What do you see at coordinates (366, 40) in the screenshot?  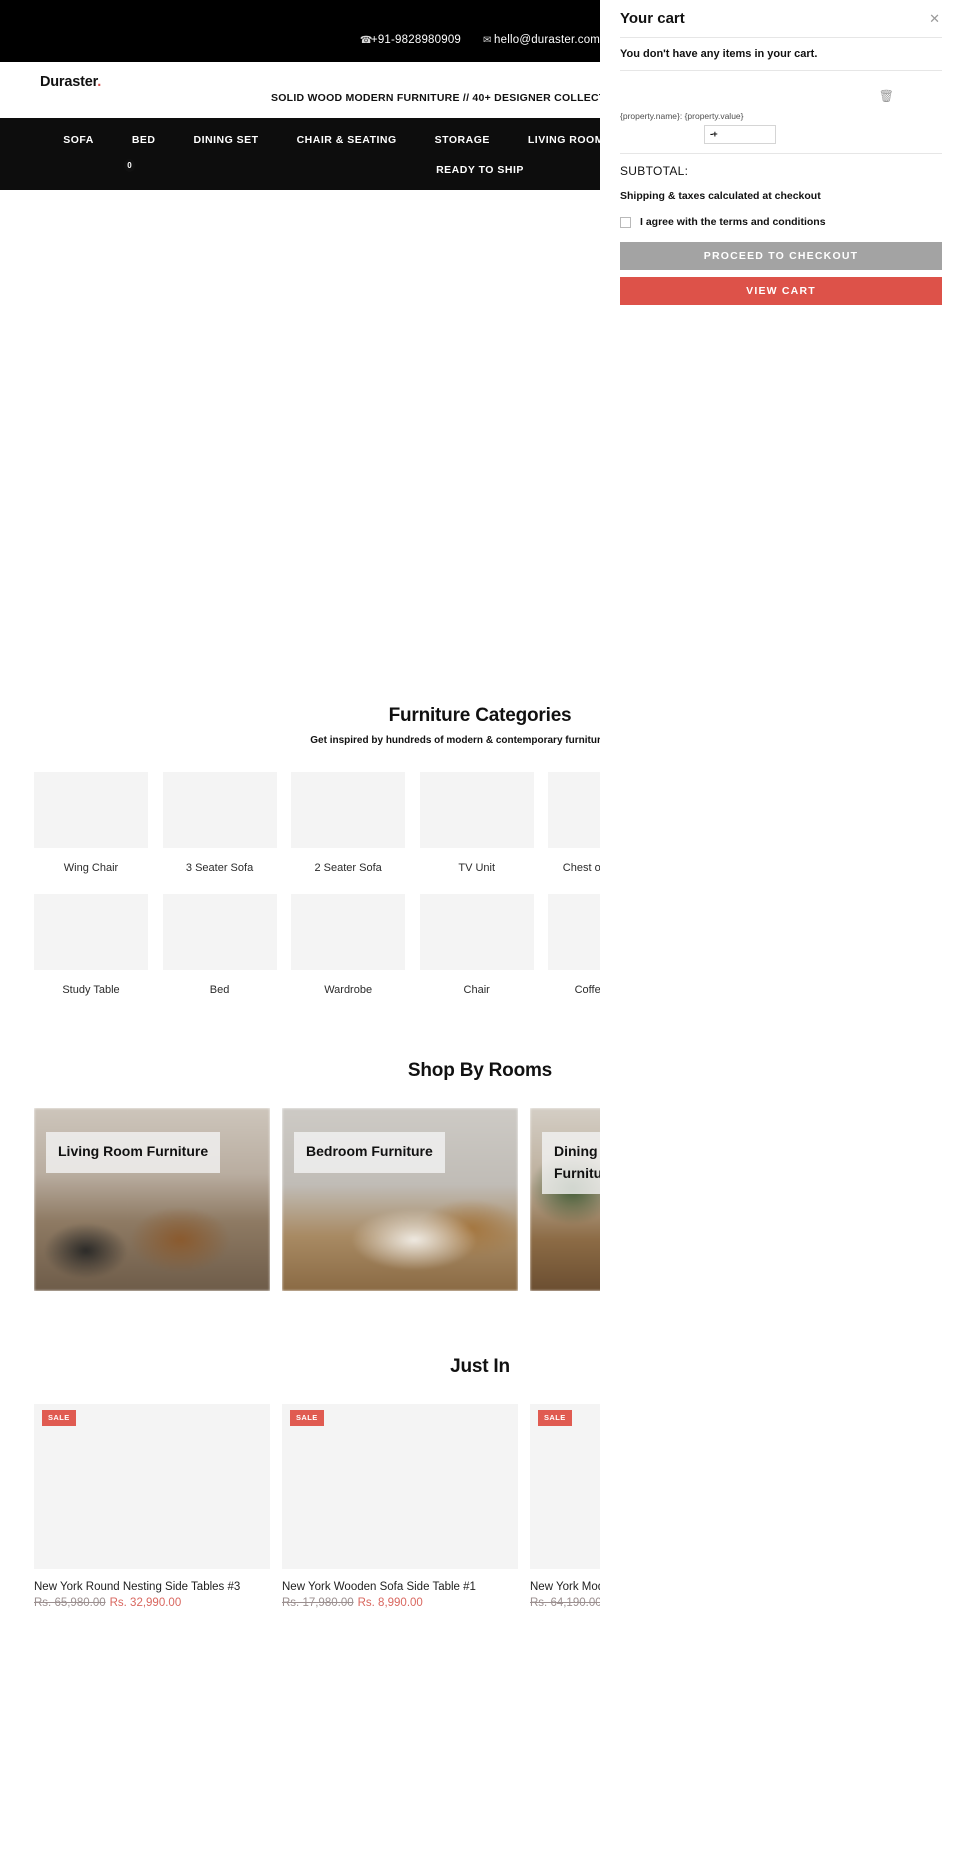 I see `phone-icon: ☎` at bounding box center [366, 40].